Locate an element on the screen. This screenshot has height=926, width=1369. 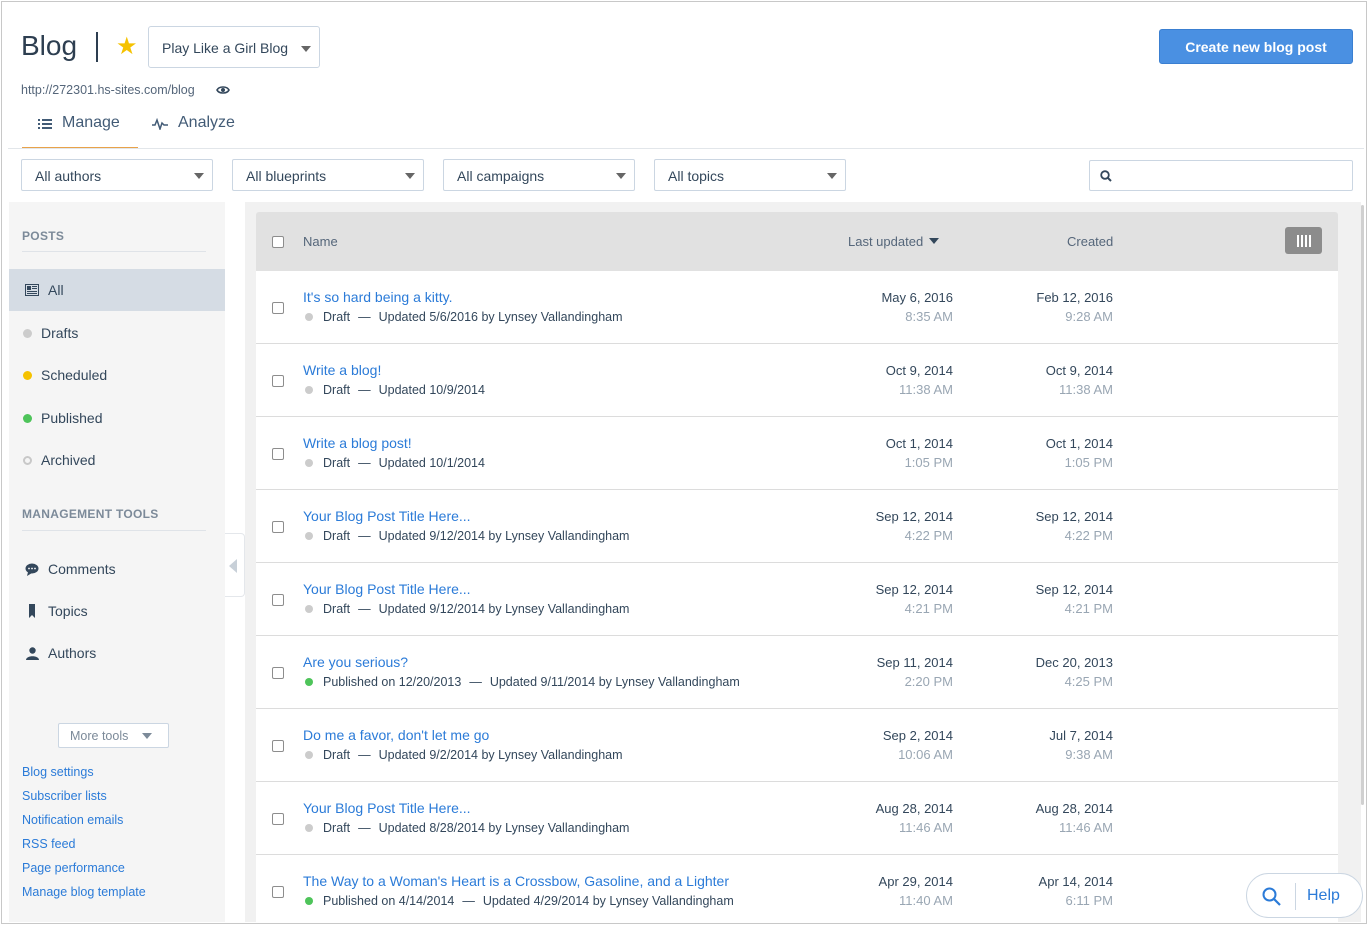
sidebar-item-published: Published is located at coordinates (117, 418).